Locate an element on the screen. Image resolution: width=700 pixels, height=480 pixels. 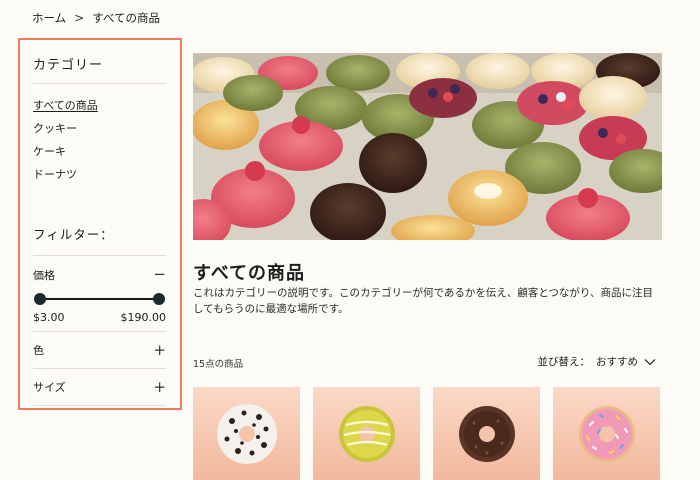
donut-cookies-cream-icon is located at coordinates (246, 433).